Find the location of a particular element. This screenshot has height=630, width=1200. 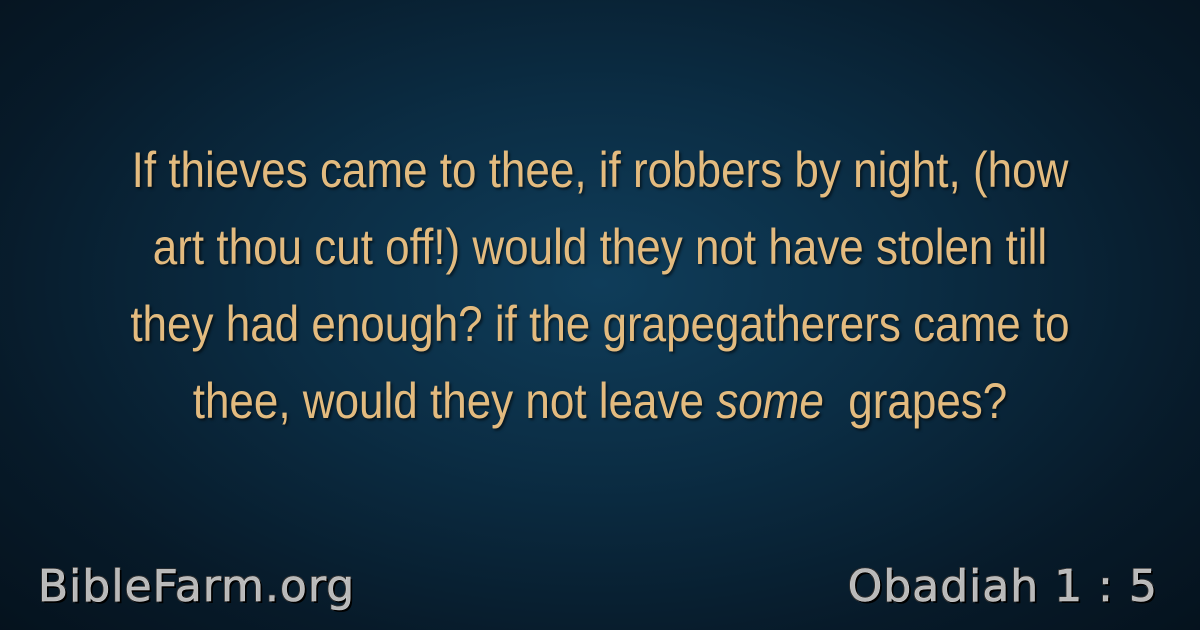

verse-text-italic: some is located at coordinates (770, 401).